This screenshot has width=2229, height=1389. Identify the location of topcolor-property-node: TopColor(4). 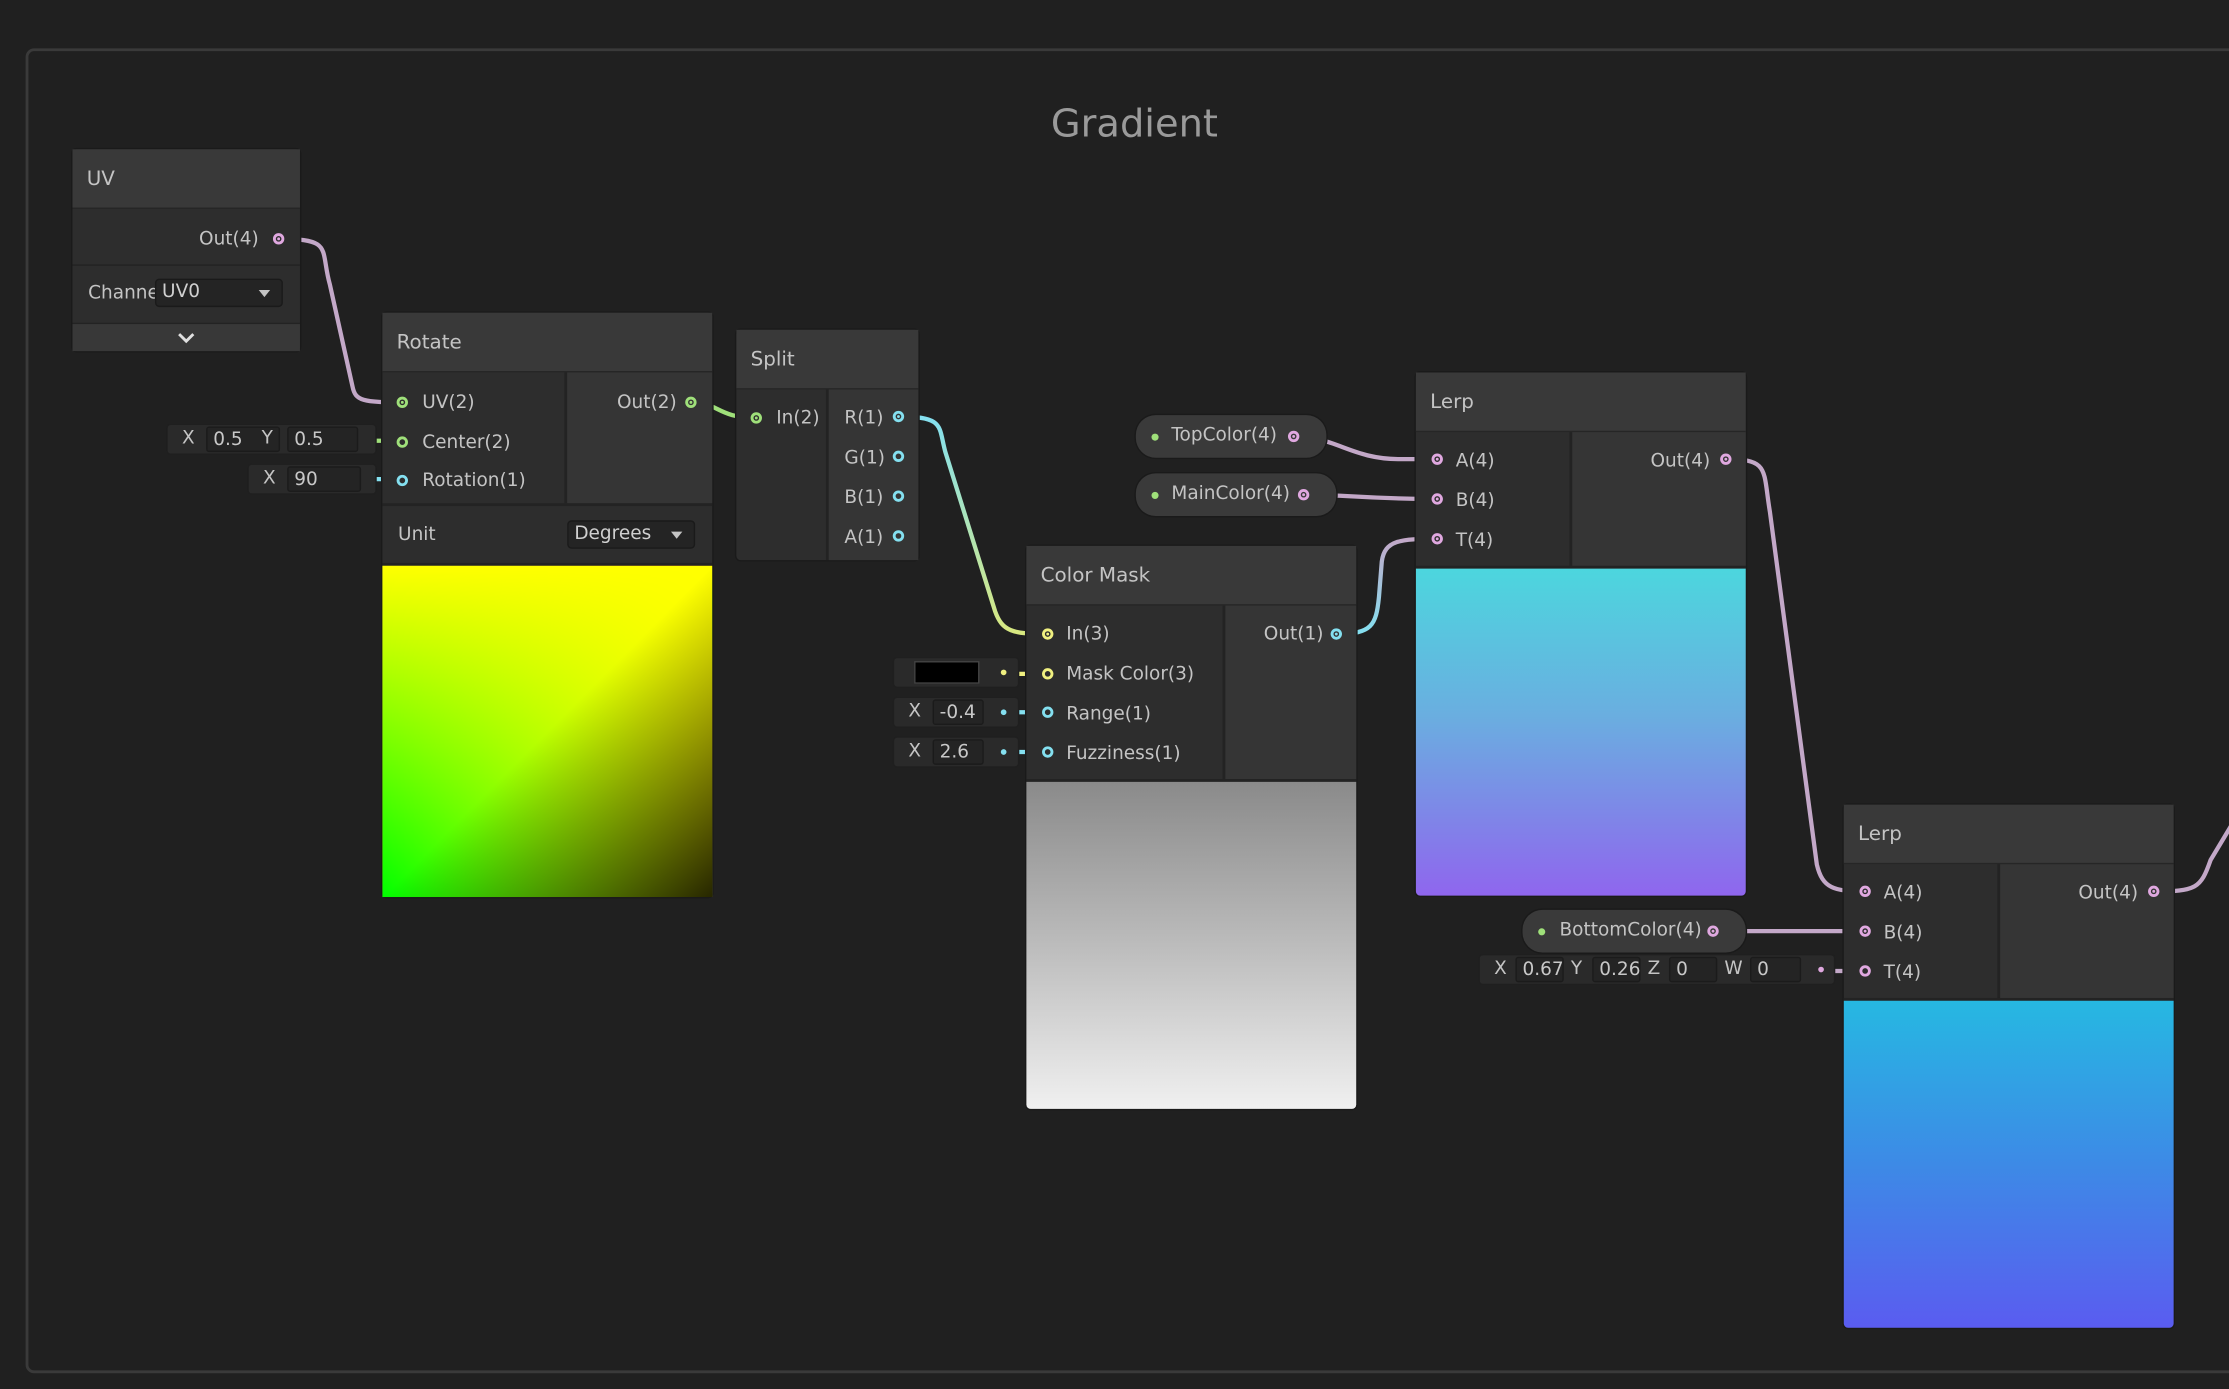
(1231, 436).